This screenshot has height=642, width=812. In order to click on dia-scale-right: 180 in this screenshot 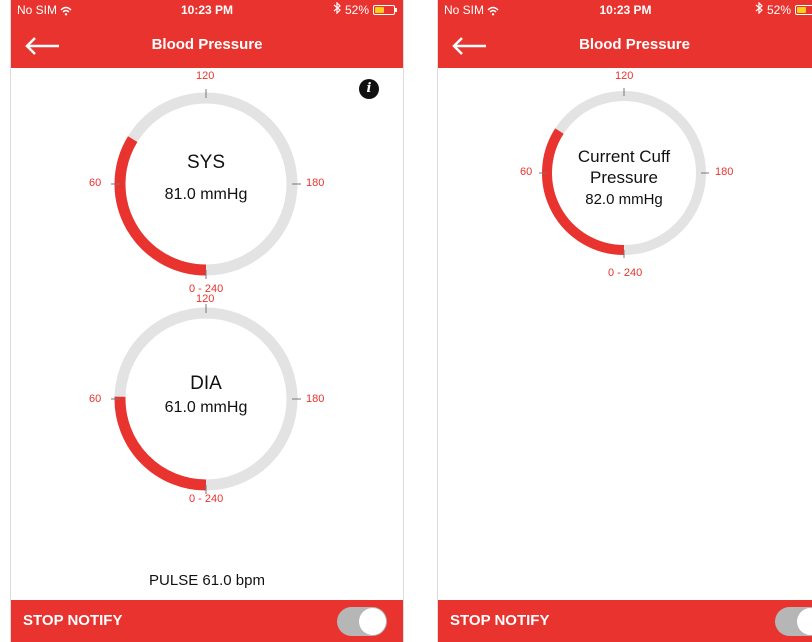, I will do `click(315, 399)`.